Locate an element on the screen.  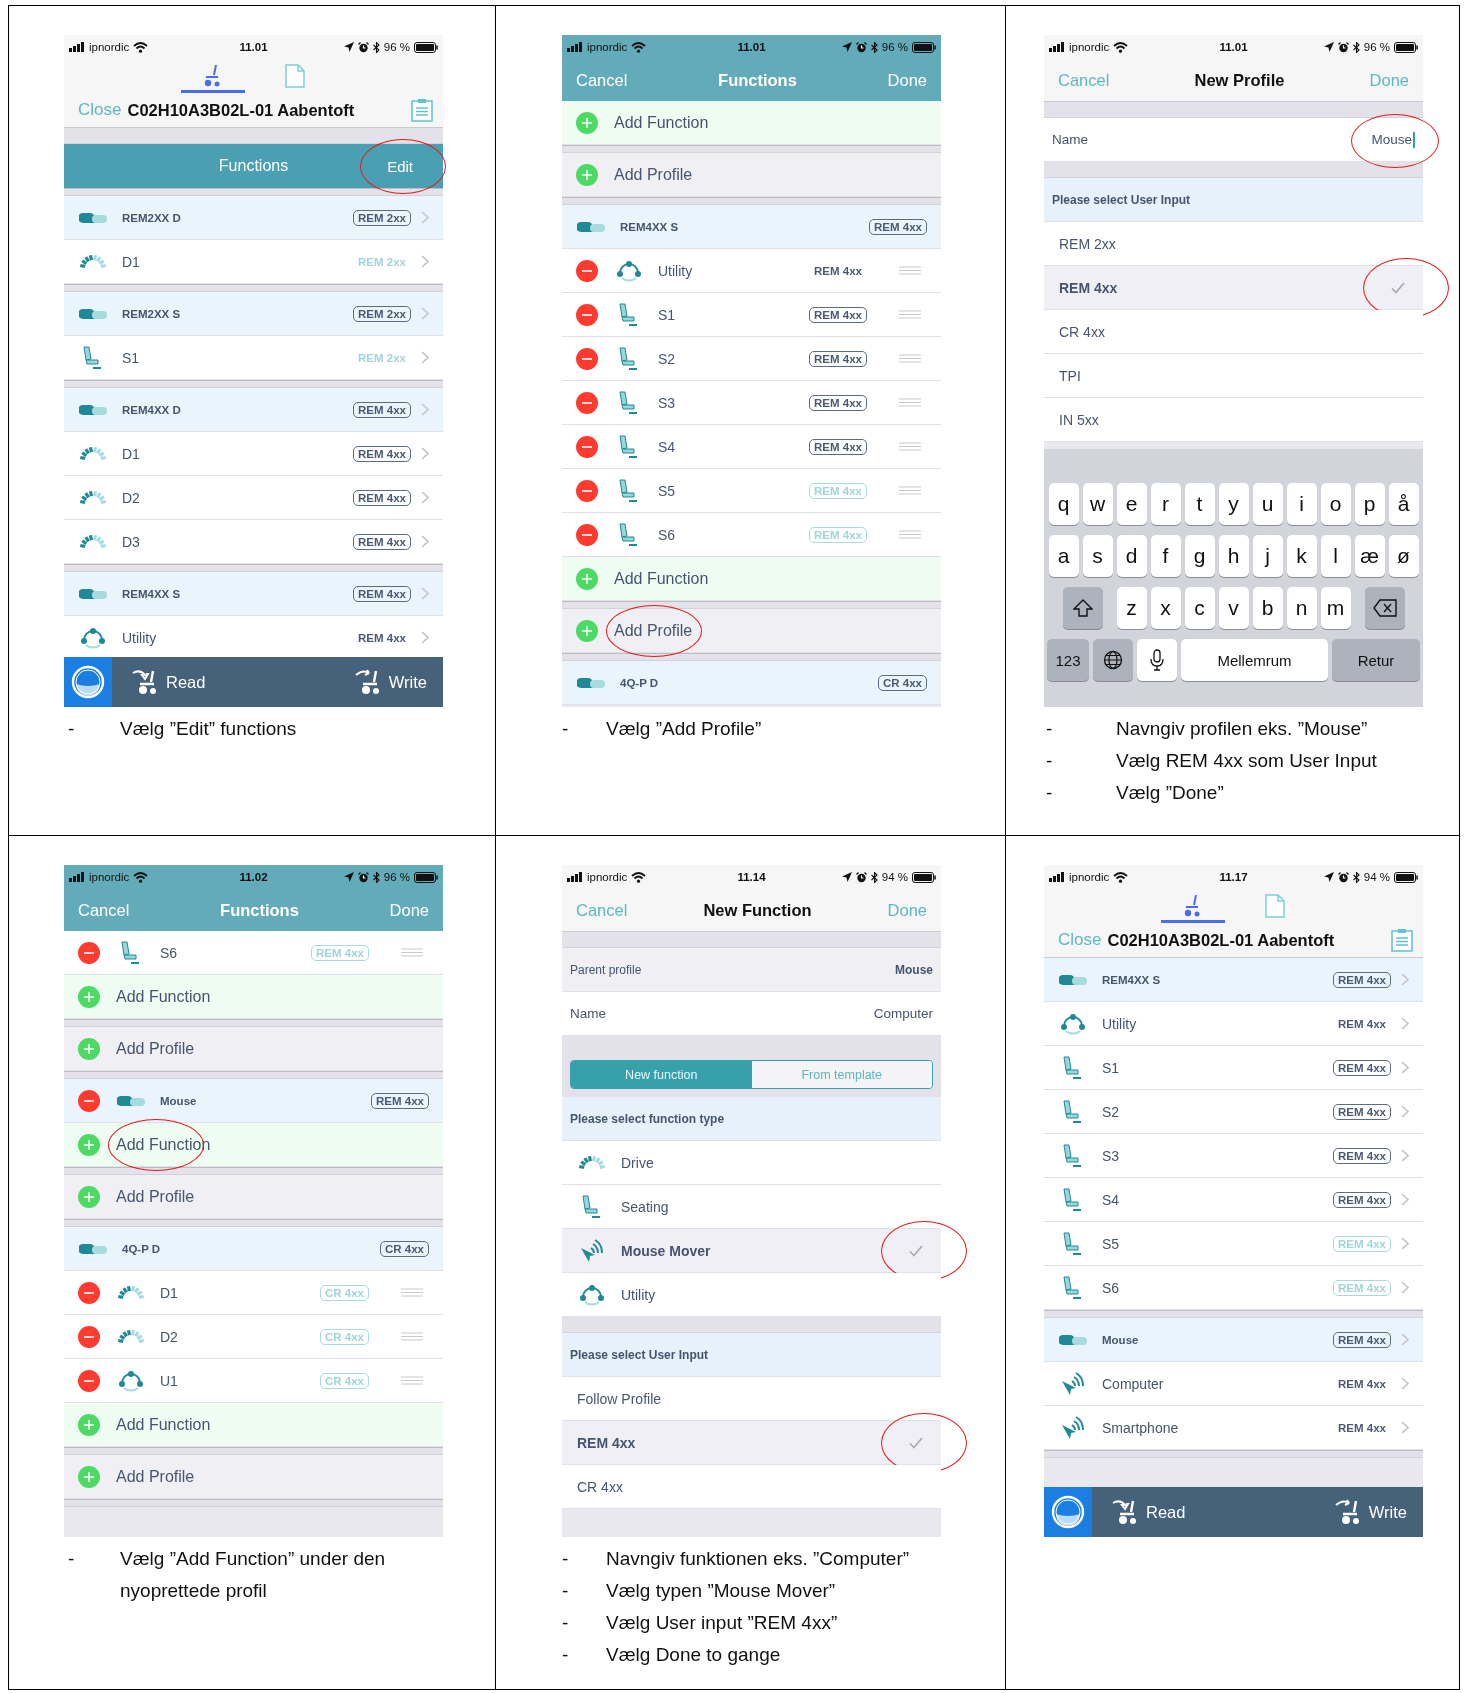
keyboard-key: w is located at coordinates (1097, 504).